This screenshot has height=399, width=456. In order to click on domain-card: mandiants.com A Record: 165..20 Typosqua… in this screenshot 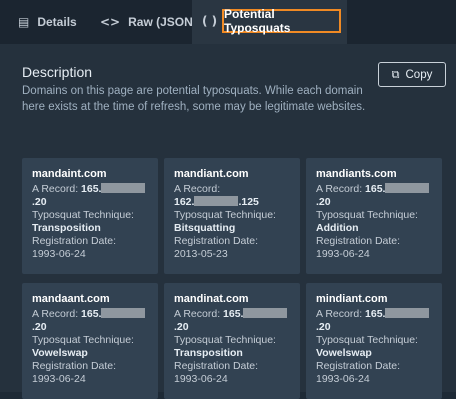, I will do `click(374, 216)`.